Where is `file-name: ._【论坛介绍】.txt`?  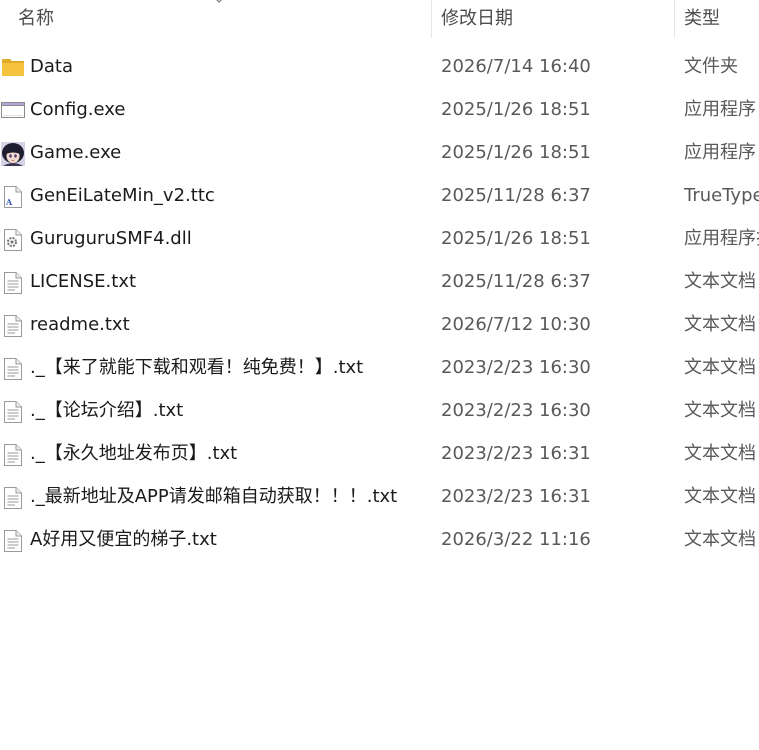 file-name: ._【论坛介绍】.txt is located at coordinates (107, 410).